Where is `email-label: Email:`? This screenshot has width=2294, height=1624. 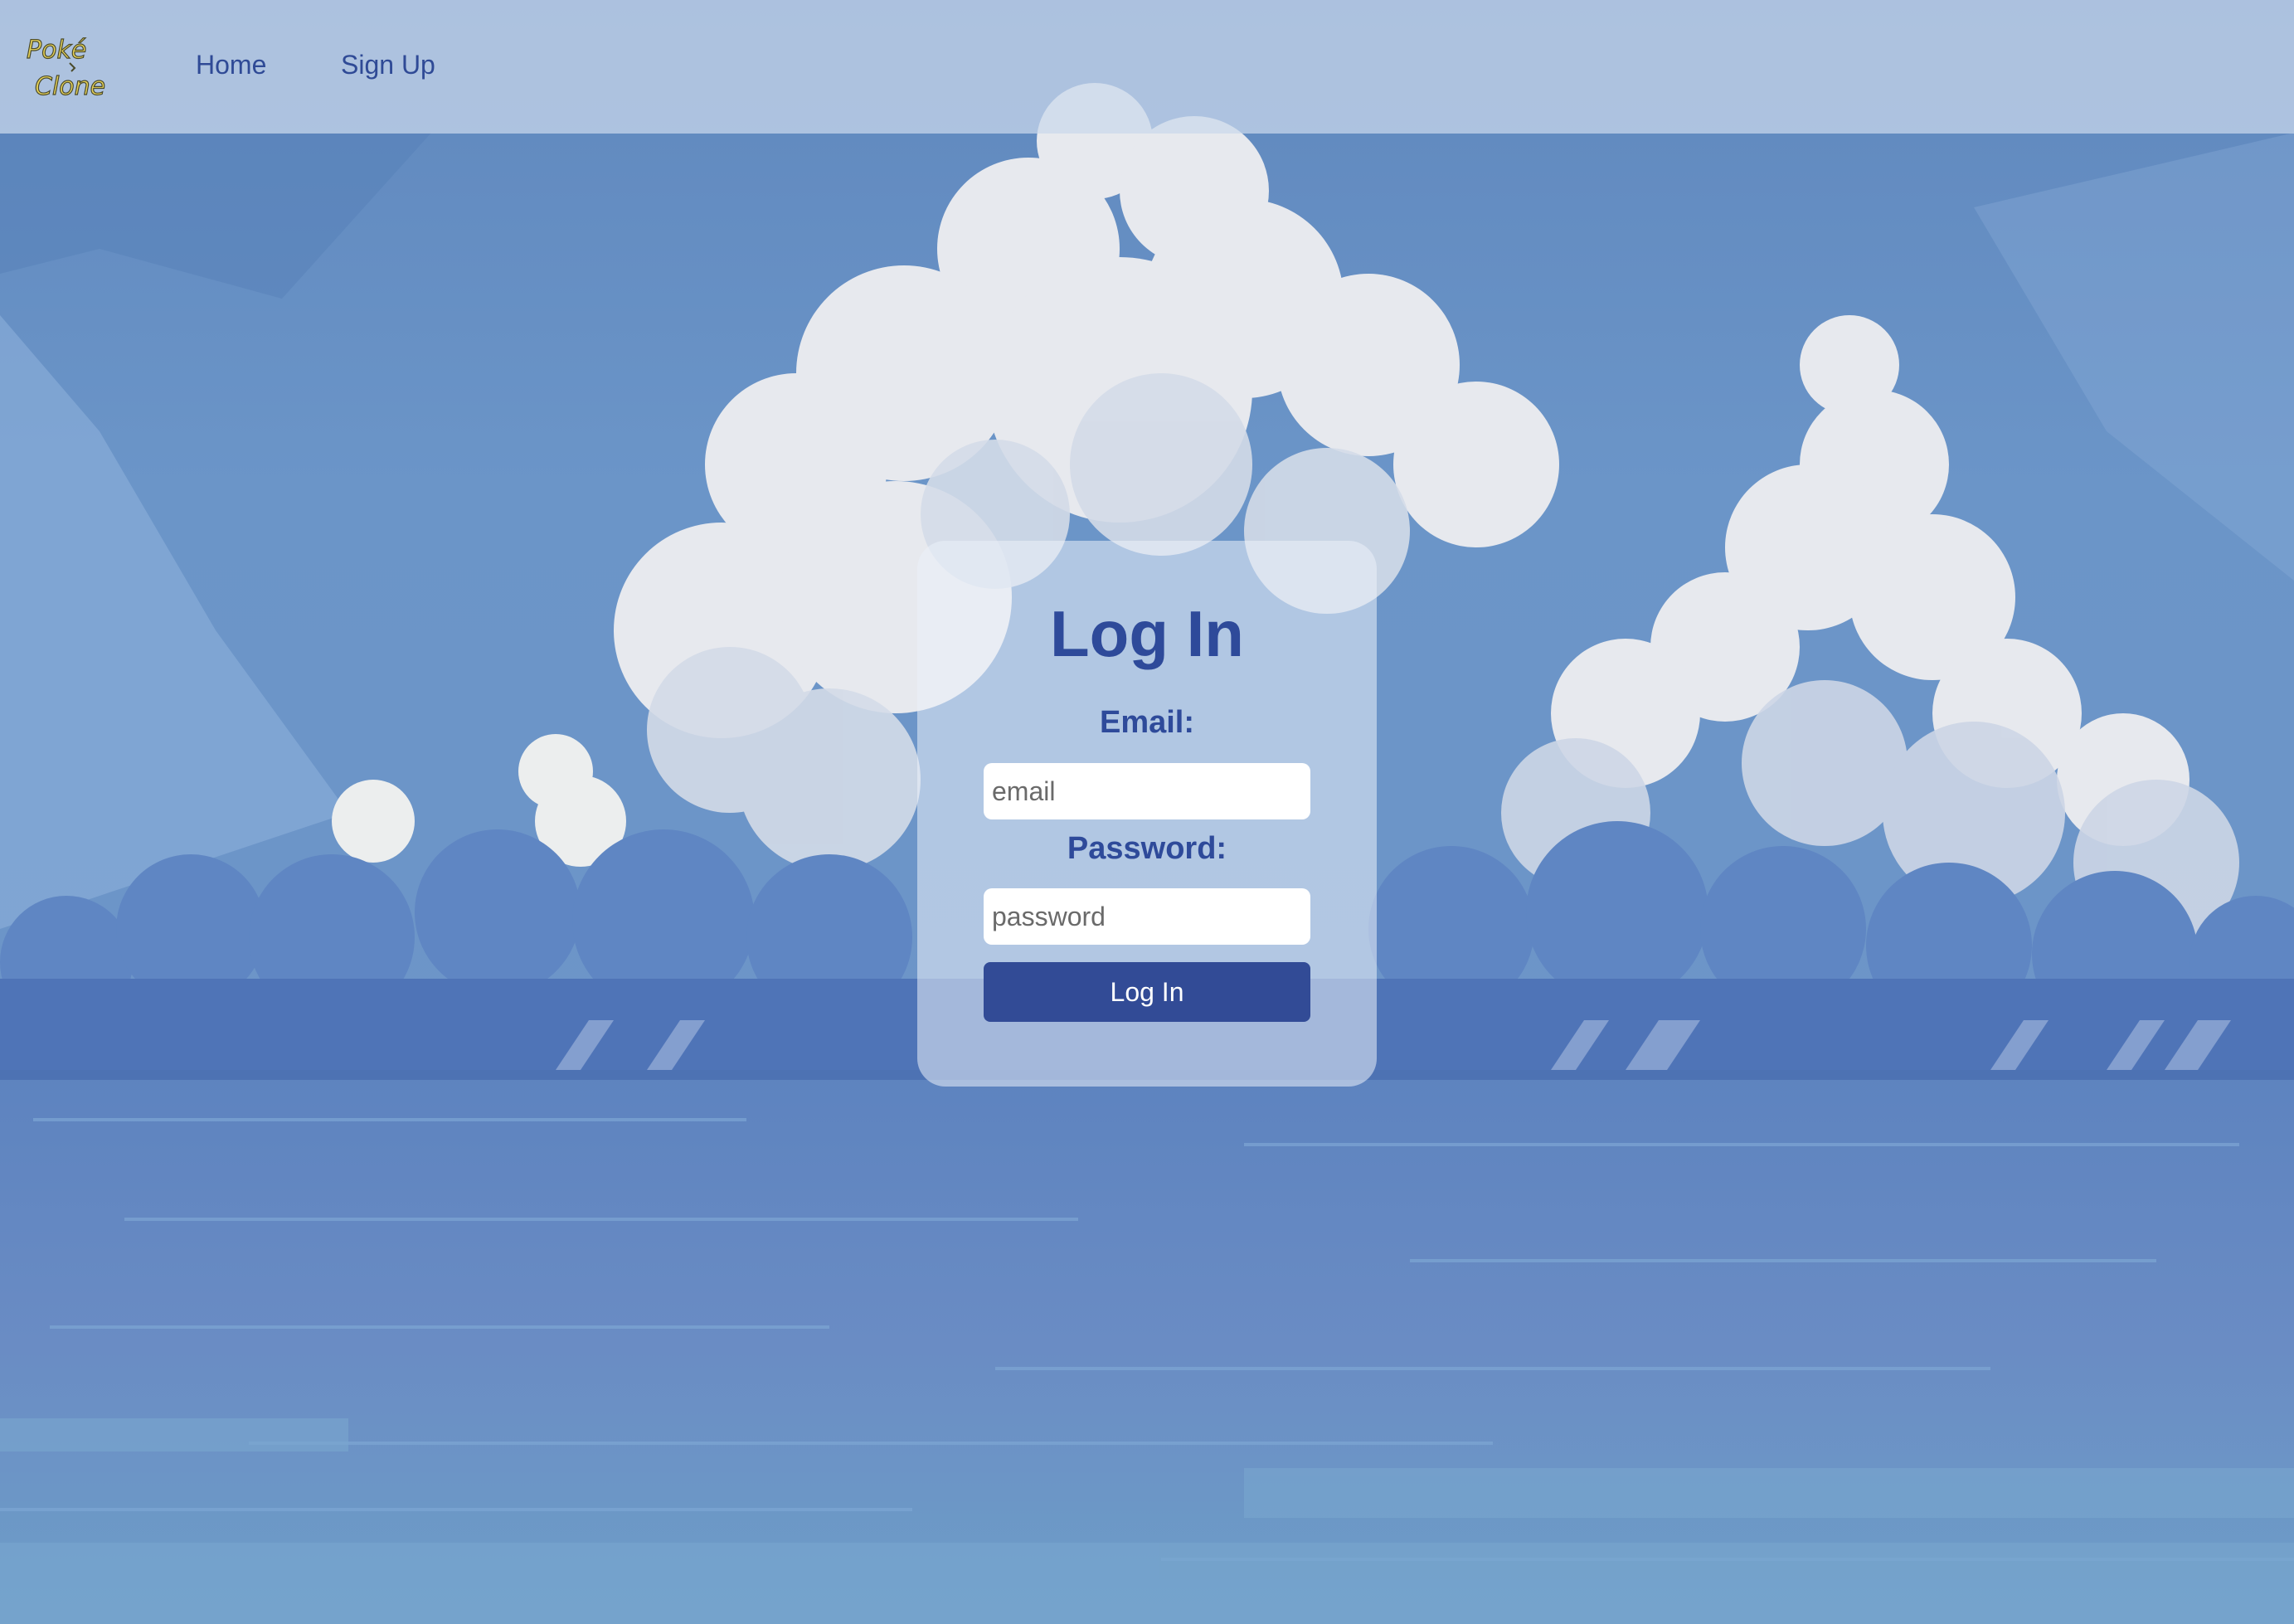 email-label: Email: is located at coordinates (1147, 722).